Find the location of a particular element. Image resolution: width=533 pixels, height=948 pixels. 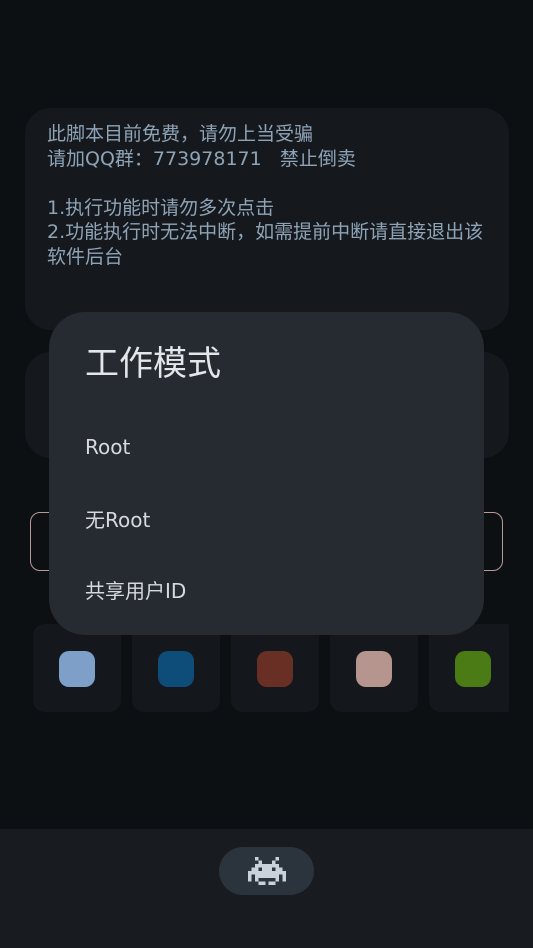

option-label: 无Root is located at coordinates (118, 519).